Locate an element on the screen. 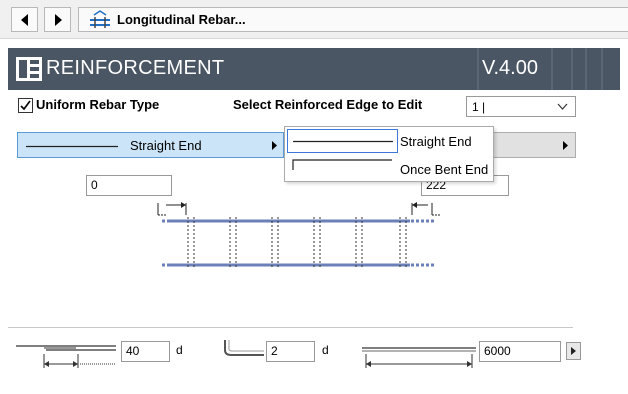 The width and height of the screenshot is (628, 394). lap-length-unit: d is located at coordinates (179, 350).